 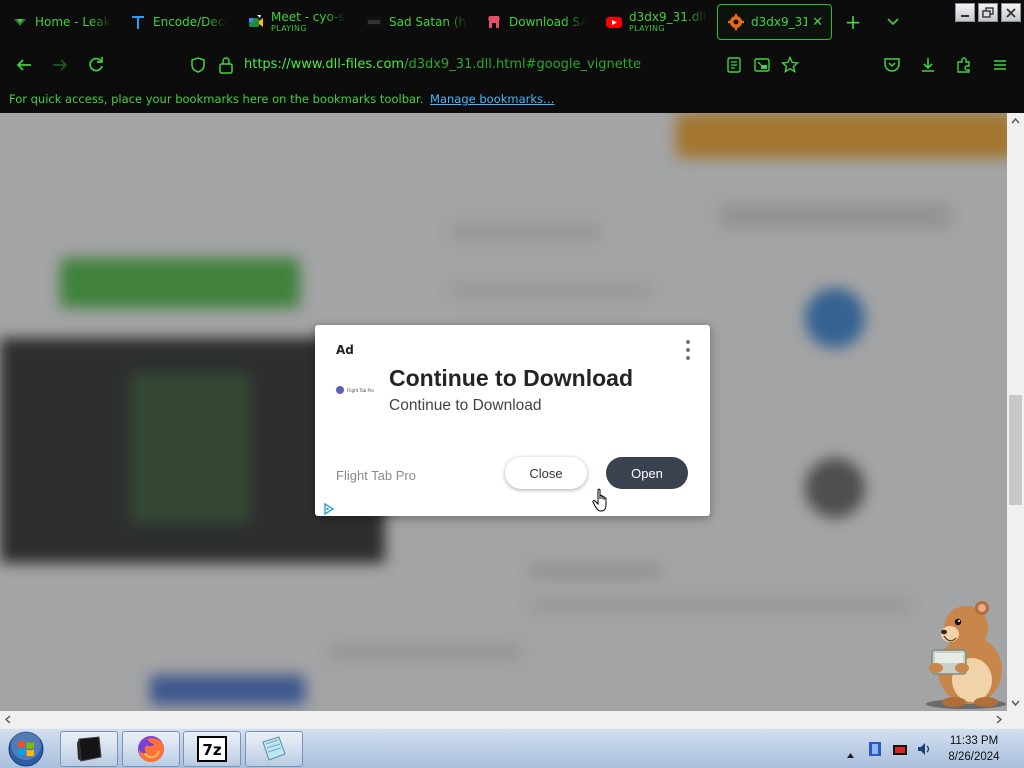 I want to click on scroll-up-arrow-icon, so click(x=1015, y=120).